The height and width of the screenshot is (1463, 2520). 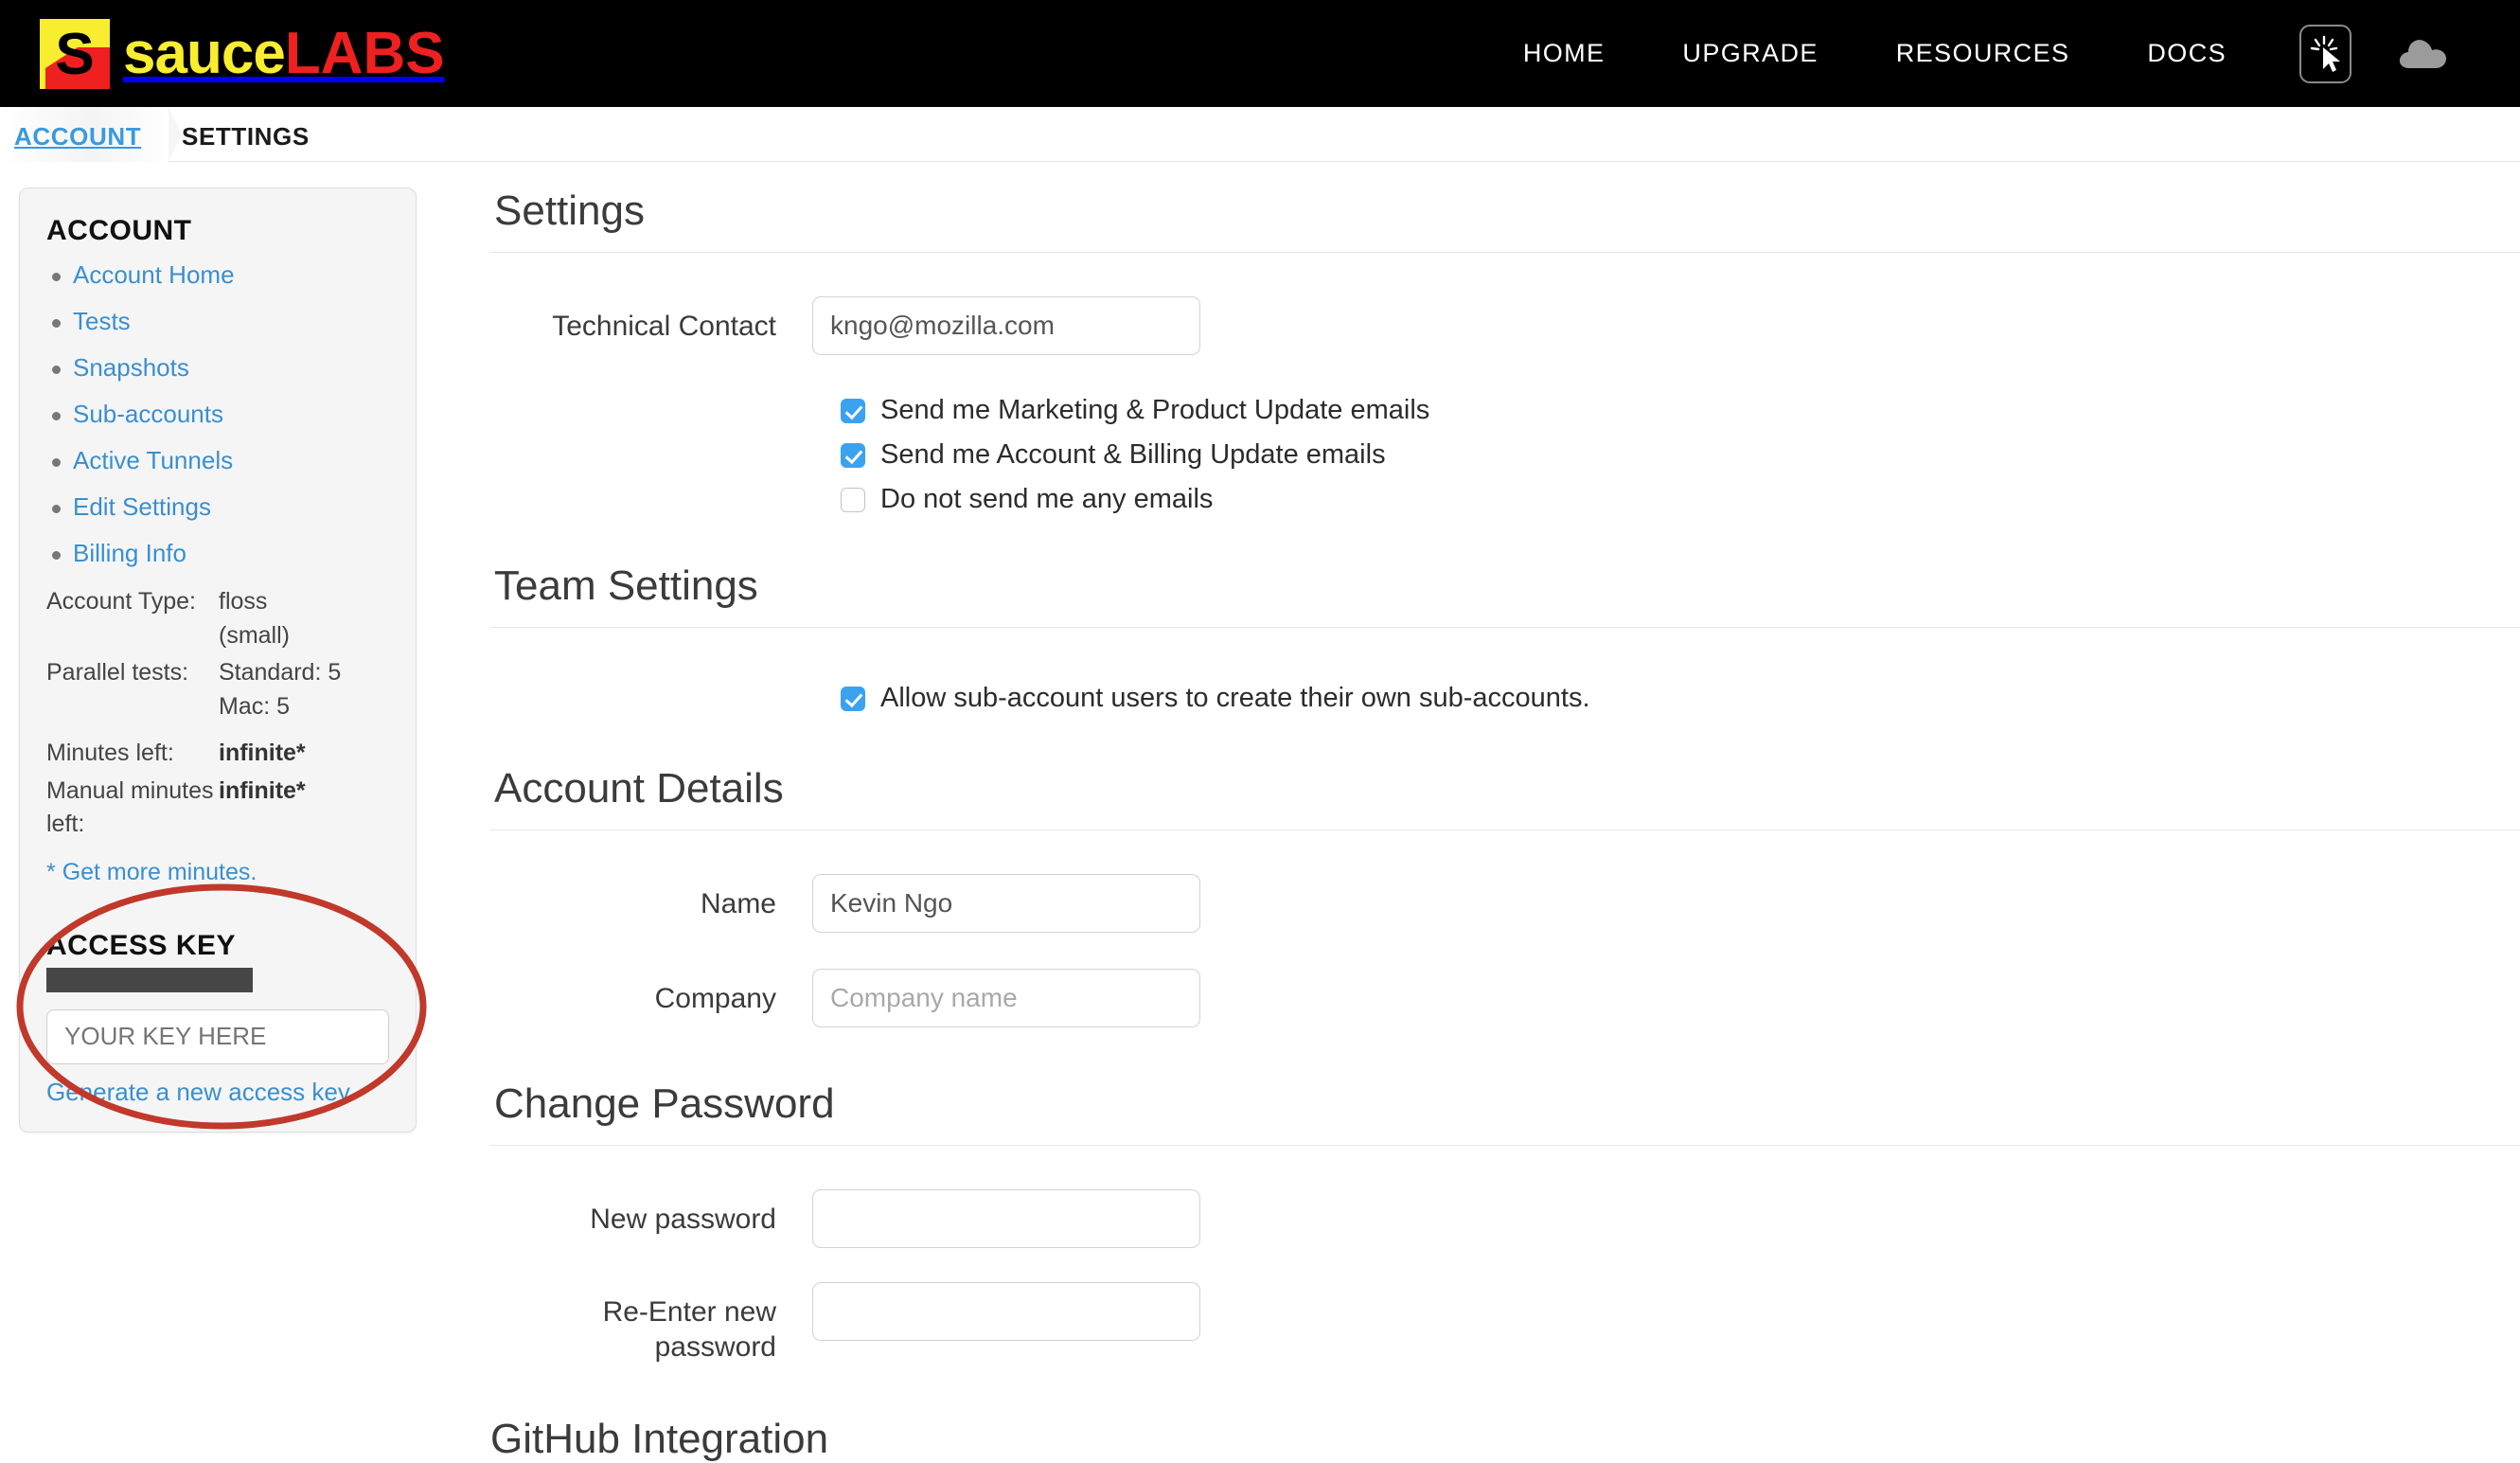 What do you see at coordinates (1681, 455) in the screenshot?
I see `checkbox-row-billing-emails: Send me Account & Billing Update emails` at bounding box center [1681, 455].